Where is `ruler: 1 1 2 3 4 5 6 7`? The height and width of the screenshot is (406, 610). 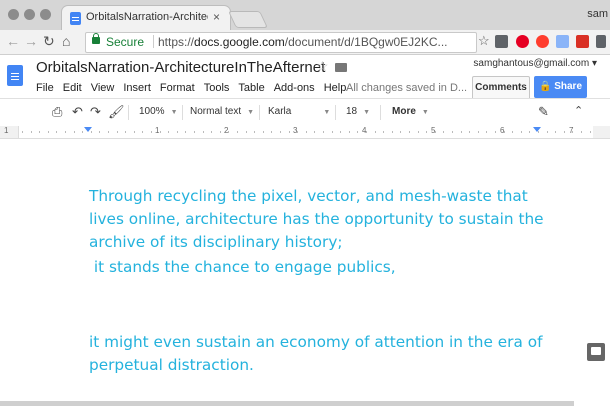
ruler: 1 1 2 3 4 5 6 7 is located at coordinates (305, 132).